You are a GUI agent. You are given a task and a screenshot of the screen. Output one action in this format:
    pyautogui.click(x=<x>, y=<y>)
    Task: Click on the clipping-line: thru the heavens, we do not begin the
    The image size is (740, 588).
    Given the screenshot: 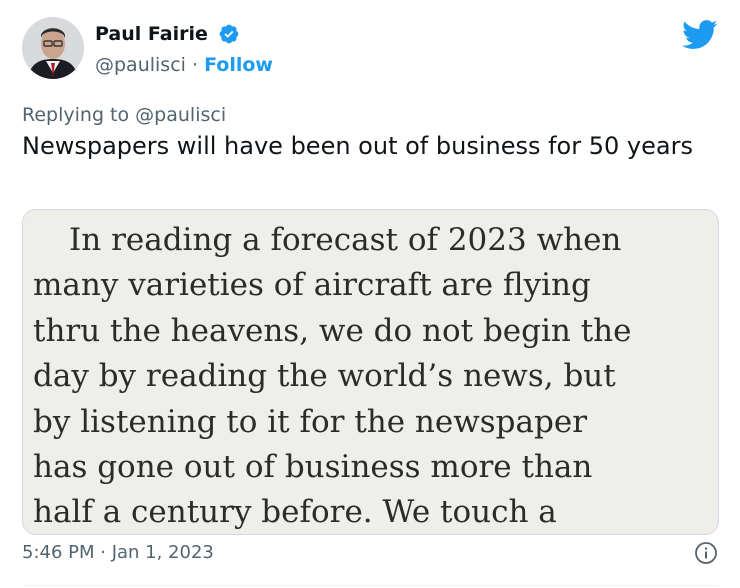 What is the action you would take?
    pyautogui.click(x=332, y=330)
    